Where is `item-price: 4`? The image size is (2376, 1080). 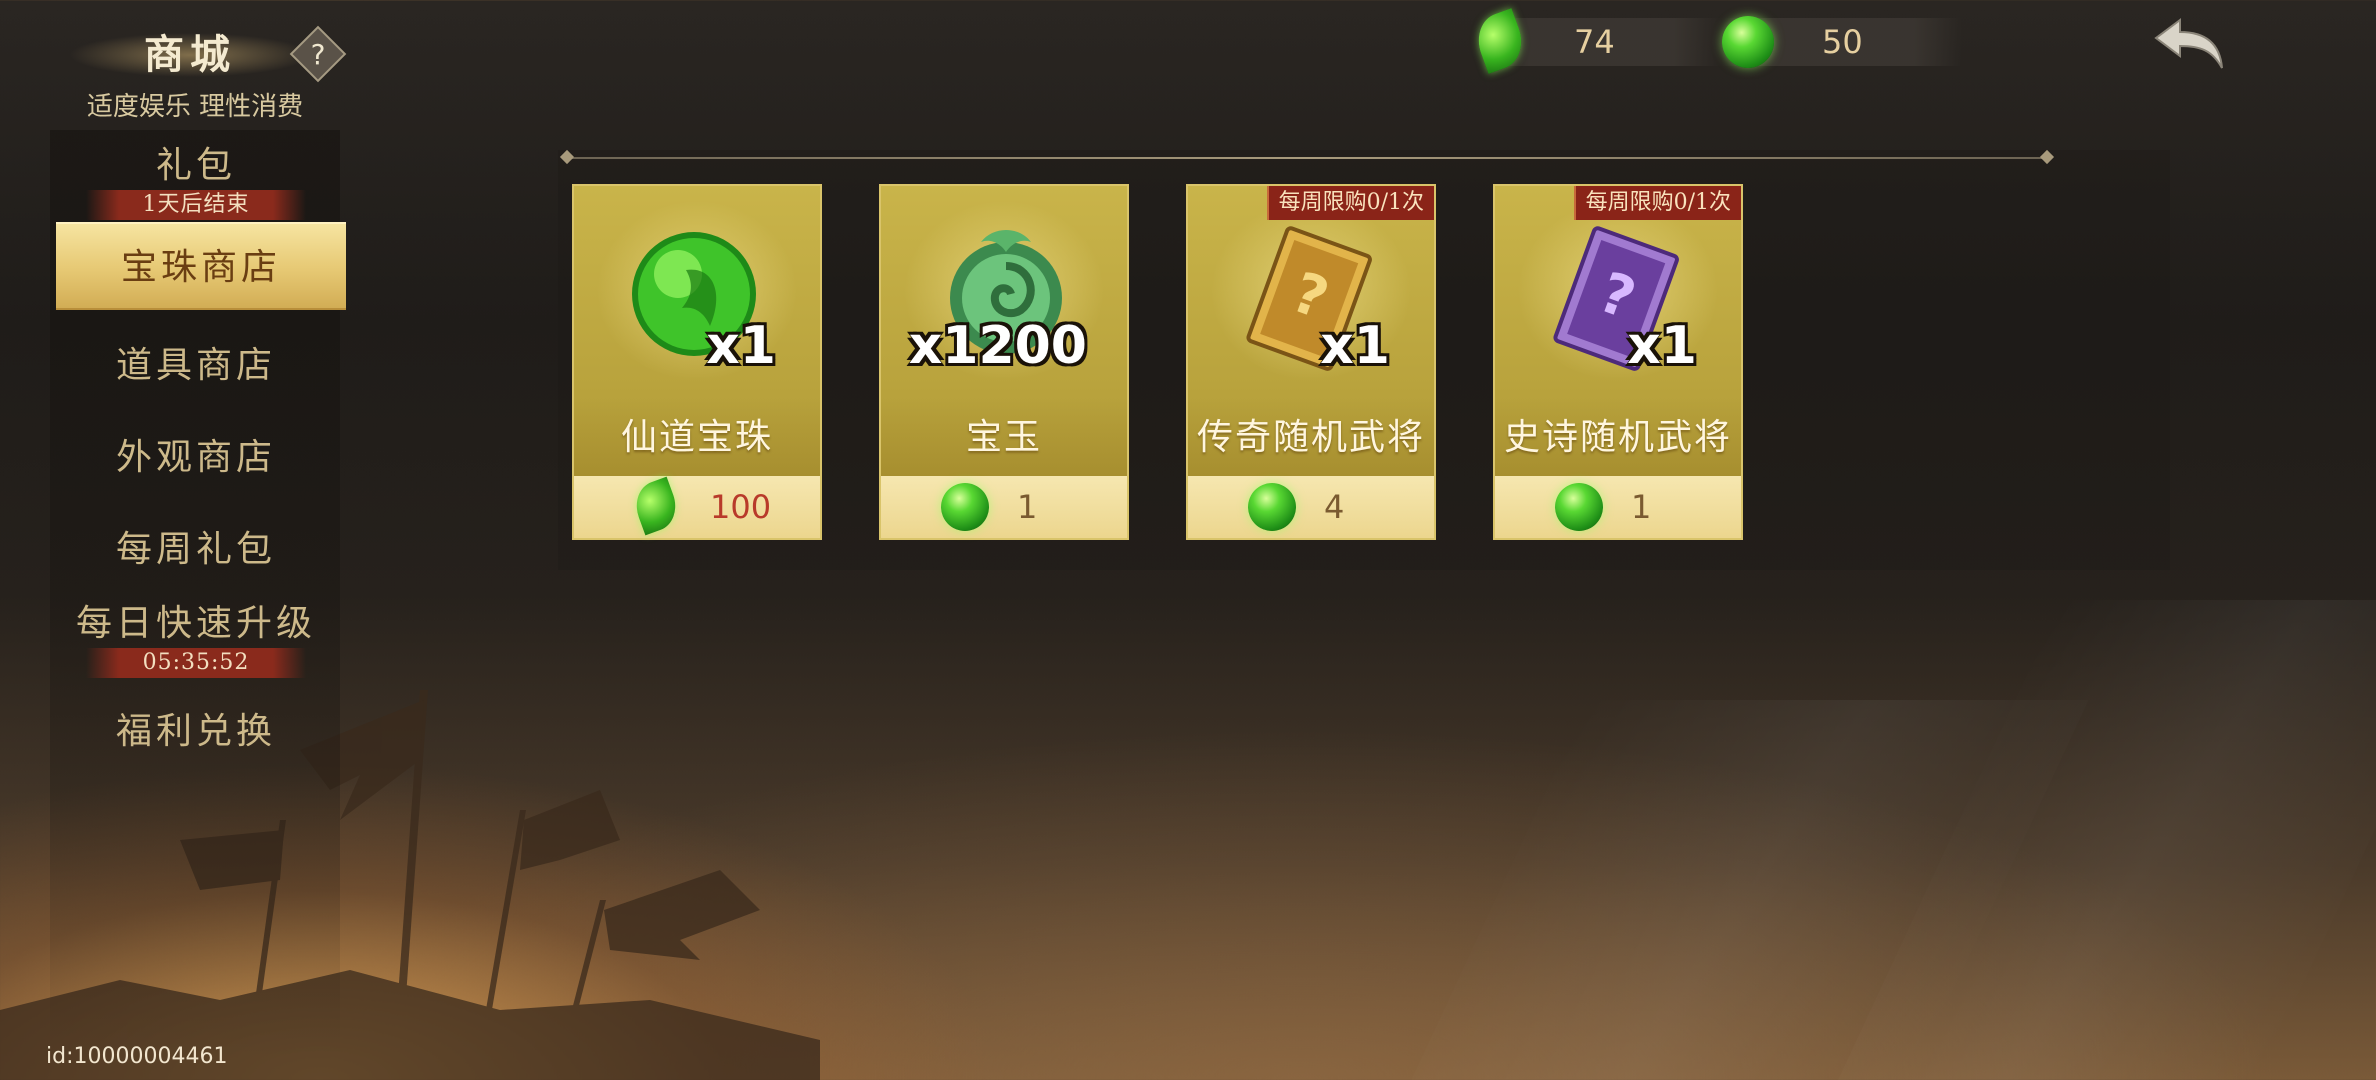 item-price: 4 is located at coordinates (1334, 507).